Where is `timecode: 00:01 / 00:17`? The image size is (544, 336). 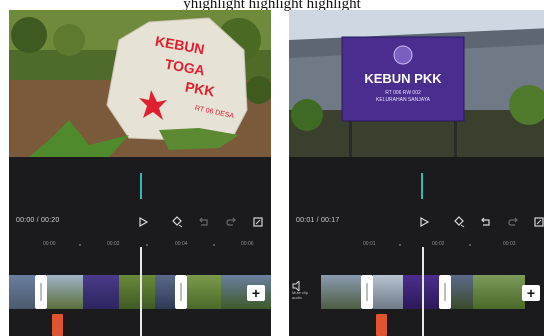 timecode: 00:01 / 00:17 is located at coordinates (318, 220).